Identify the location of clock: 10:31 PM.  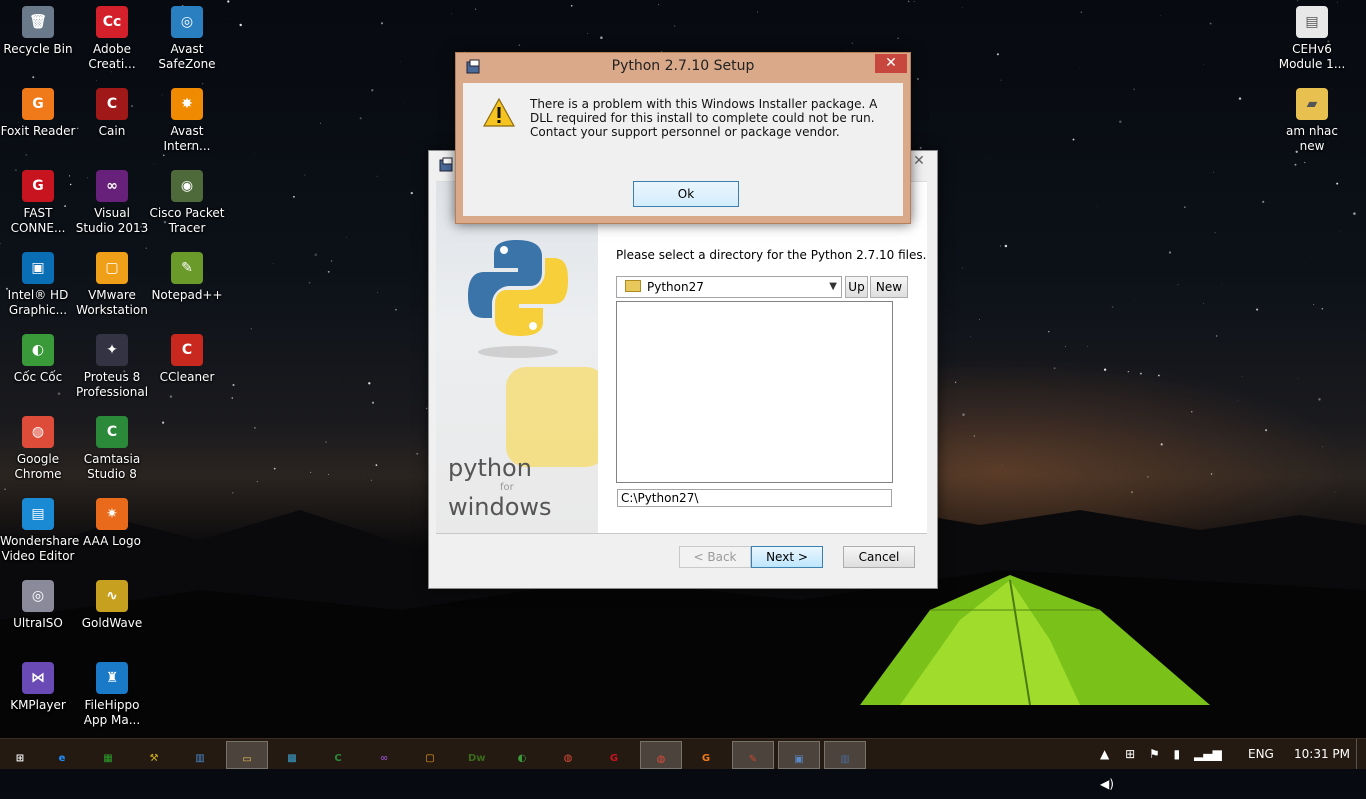
(1322, 754).